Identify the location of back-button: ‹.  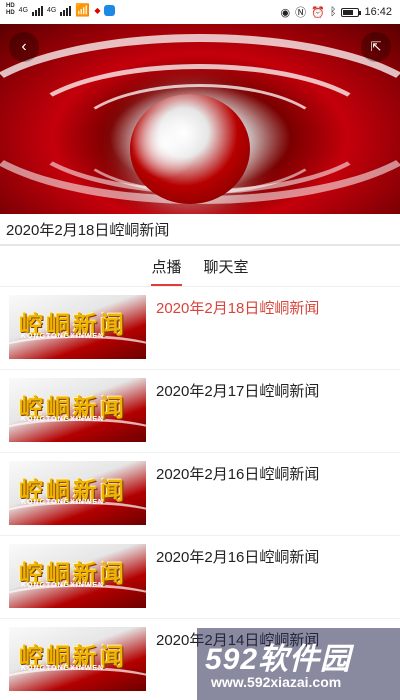
(24, 47).